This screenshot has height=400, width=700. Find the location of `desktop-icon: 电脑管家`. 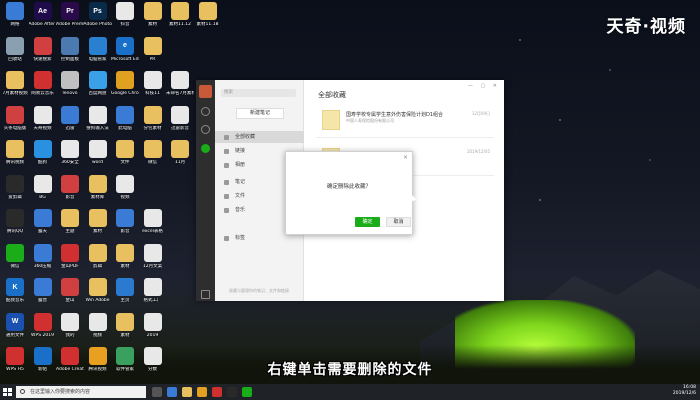

desktop-icon: 电脑管家 is located at coordinates (98, 49).